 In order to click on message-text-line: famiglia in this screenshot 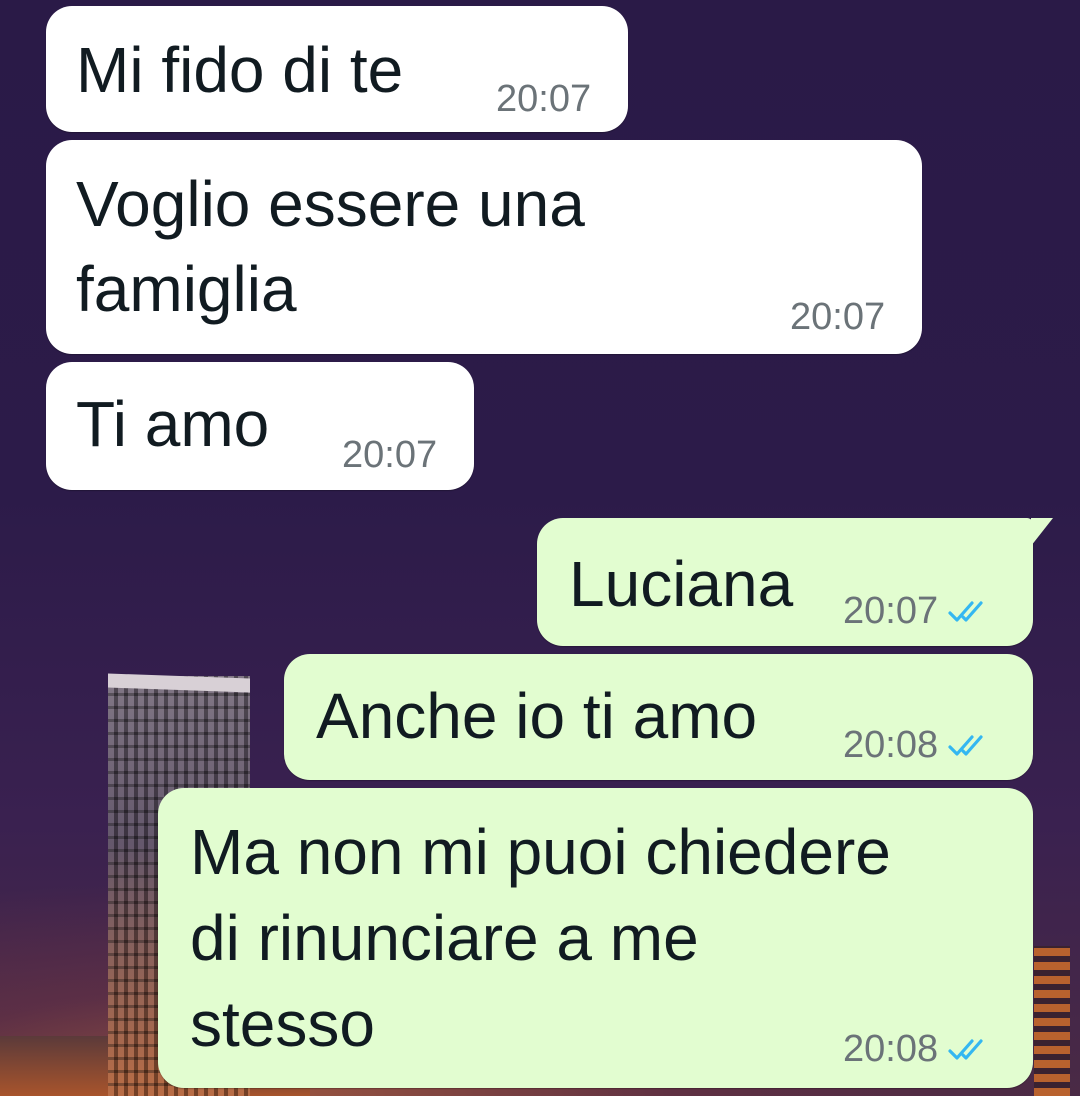, I will do `click(186, 289)`.